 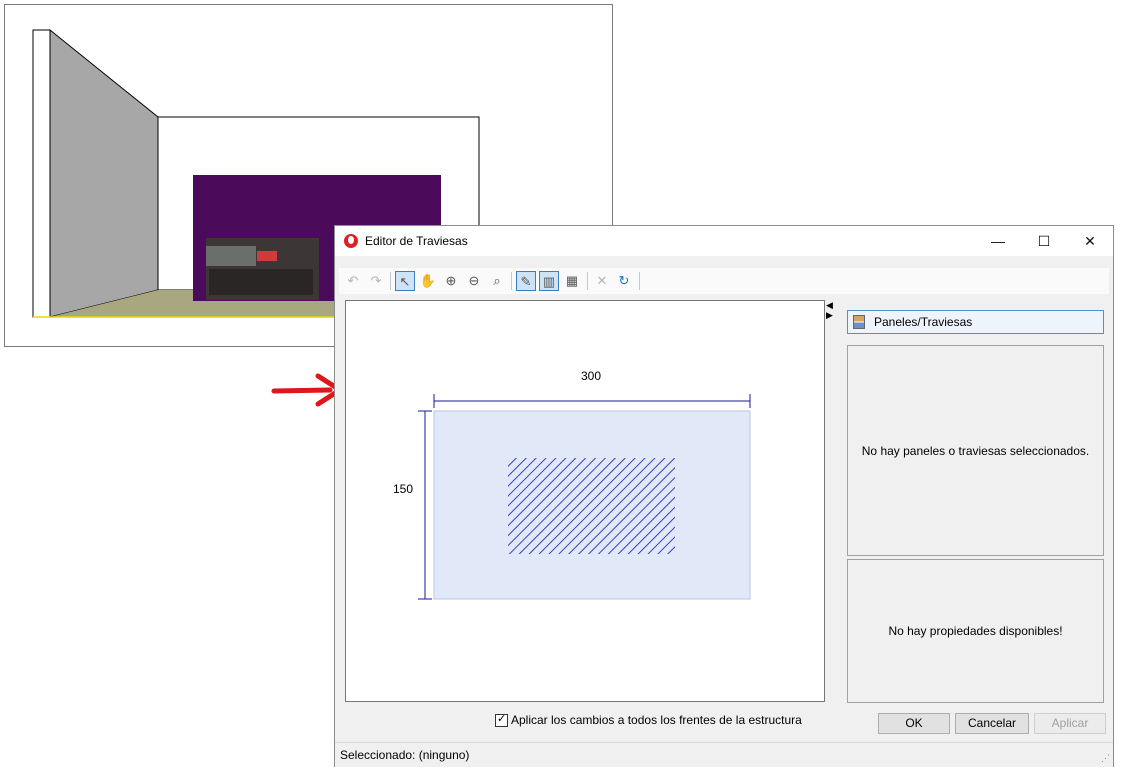 I want to click on maximize-button: ☐, so click(x=1044, y=241).